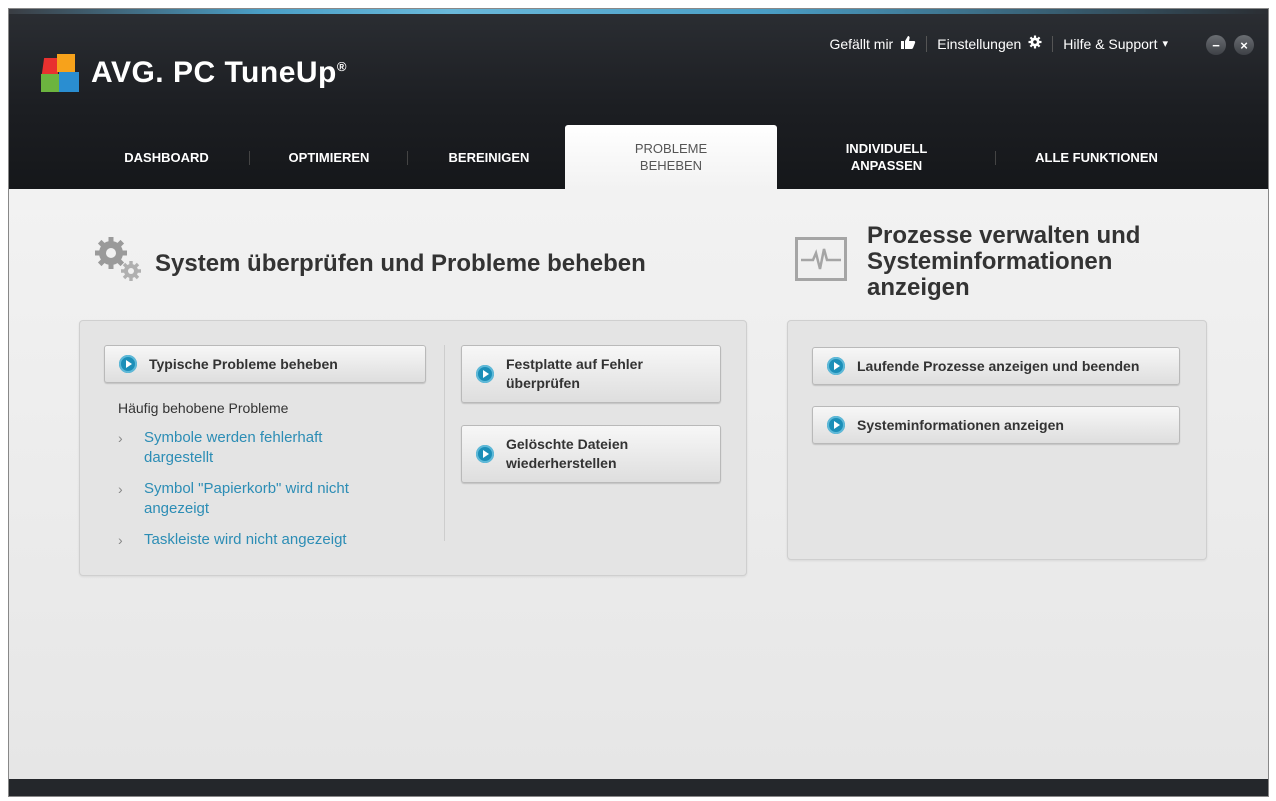 This screenshot has height=801, width=1276. What do you see at coordinates (166, 157) in the screenshot?
I see `tab-dashboard: DASHBOARD` at bounding box center [166, 157].